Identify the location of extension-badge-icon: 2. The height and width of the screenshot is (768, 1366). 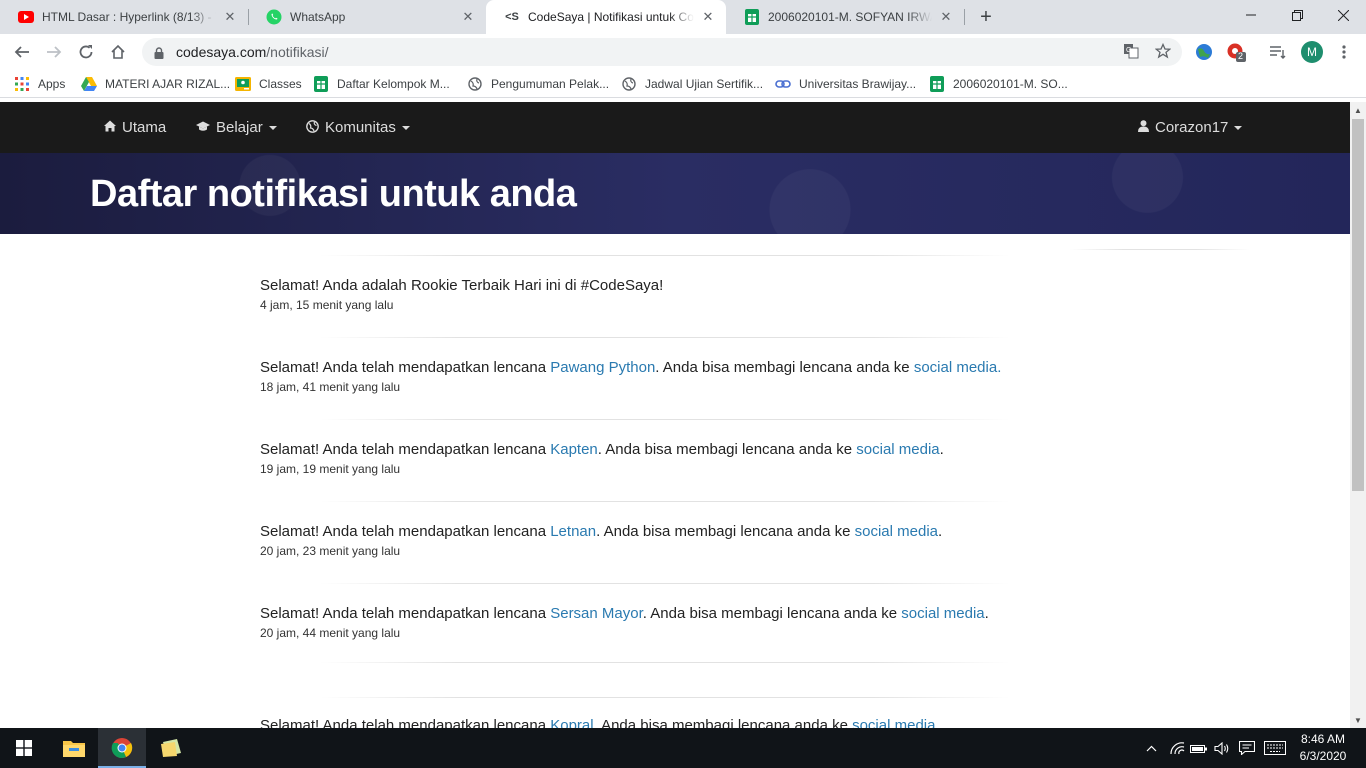
(1236, 52).